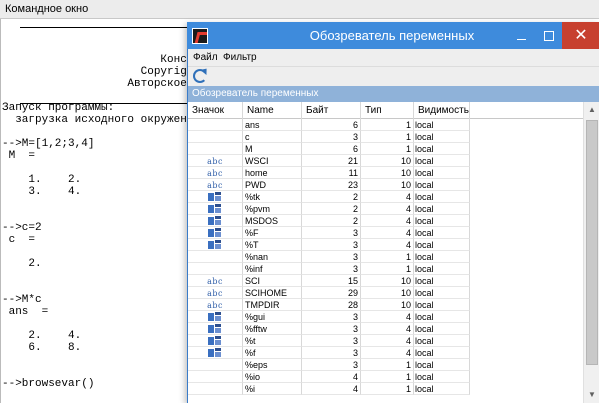 The image size is (599, 403). What do you see at coordinates (272, 389) in the screenshot?
I see `variable-name: %i` at bounding box center [272, 389].